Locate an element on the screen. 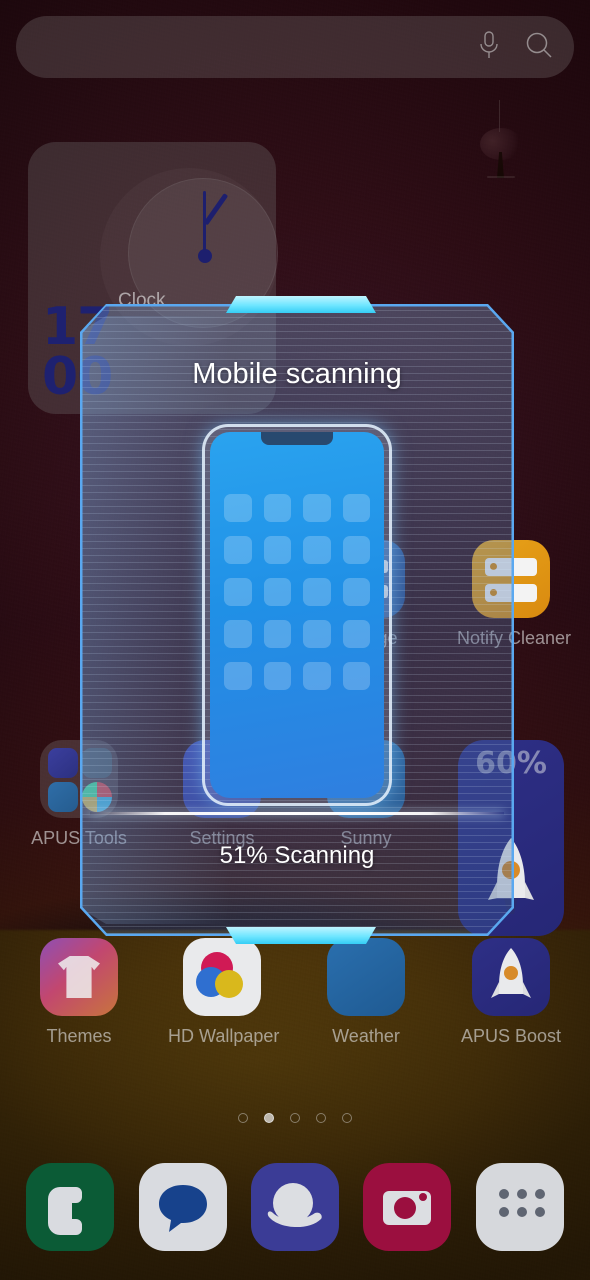 The width and height of the screenshot is (590, 1280). weather-icon is located at coordinates (366, 977).